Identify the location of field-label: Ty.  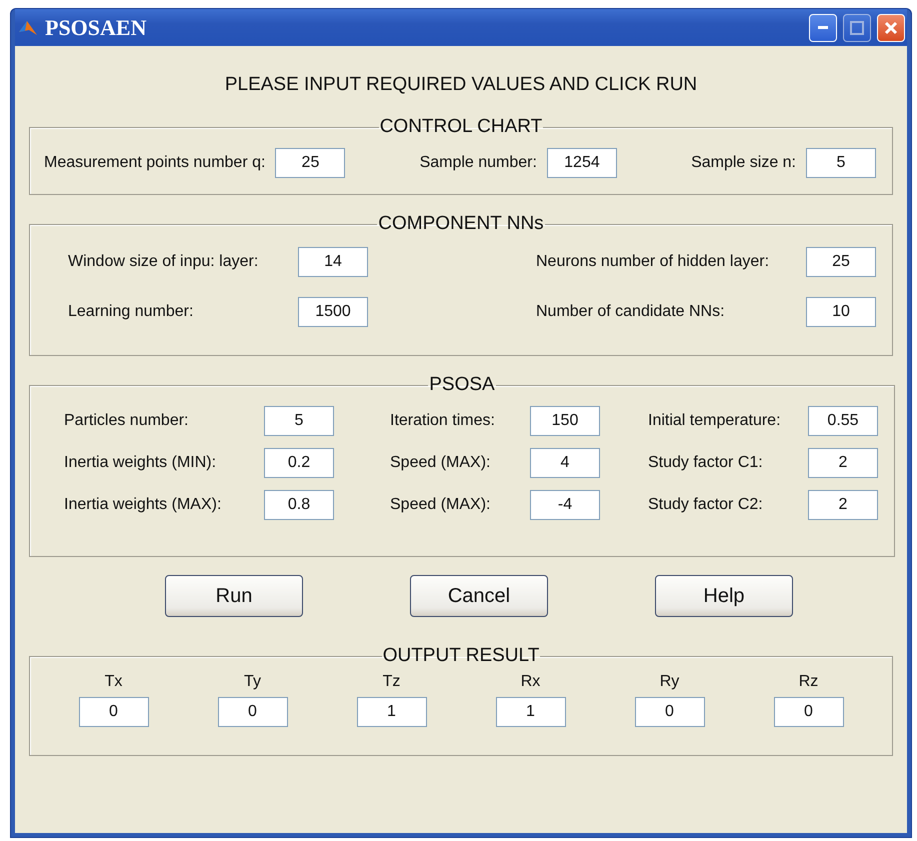
(252, 682).